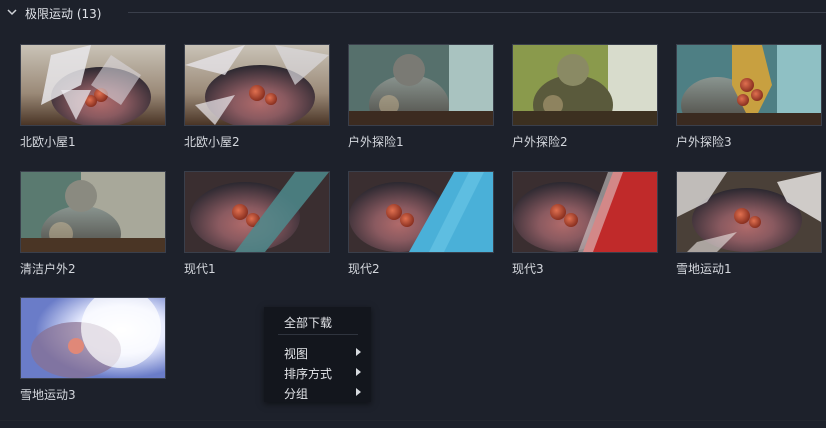 The width and height of the screenshot is (826, 428). What do you see at coordinates (528, 269) in the screenshot?
I see `template-label: 现代3` at bounding box center [528, 269].